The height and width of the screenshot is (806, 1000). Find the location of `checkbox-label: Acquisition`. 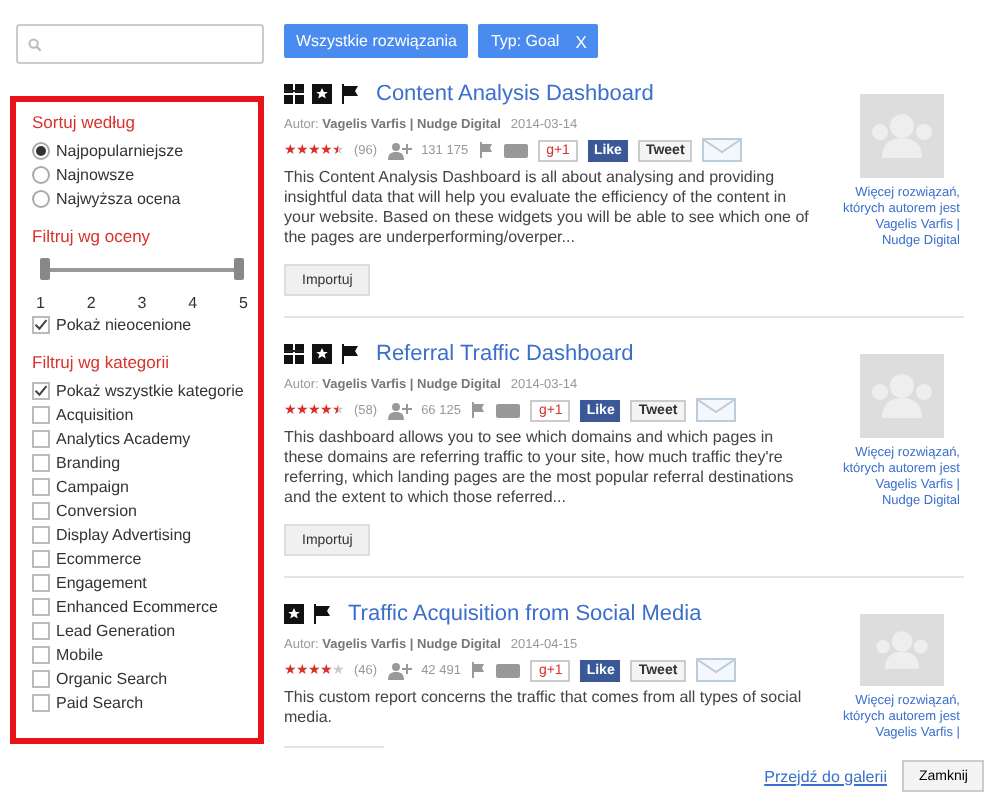

checkbox-label: Acquisition is located at coordinates (95, 414).